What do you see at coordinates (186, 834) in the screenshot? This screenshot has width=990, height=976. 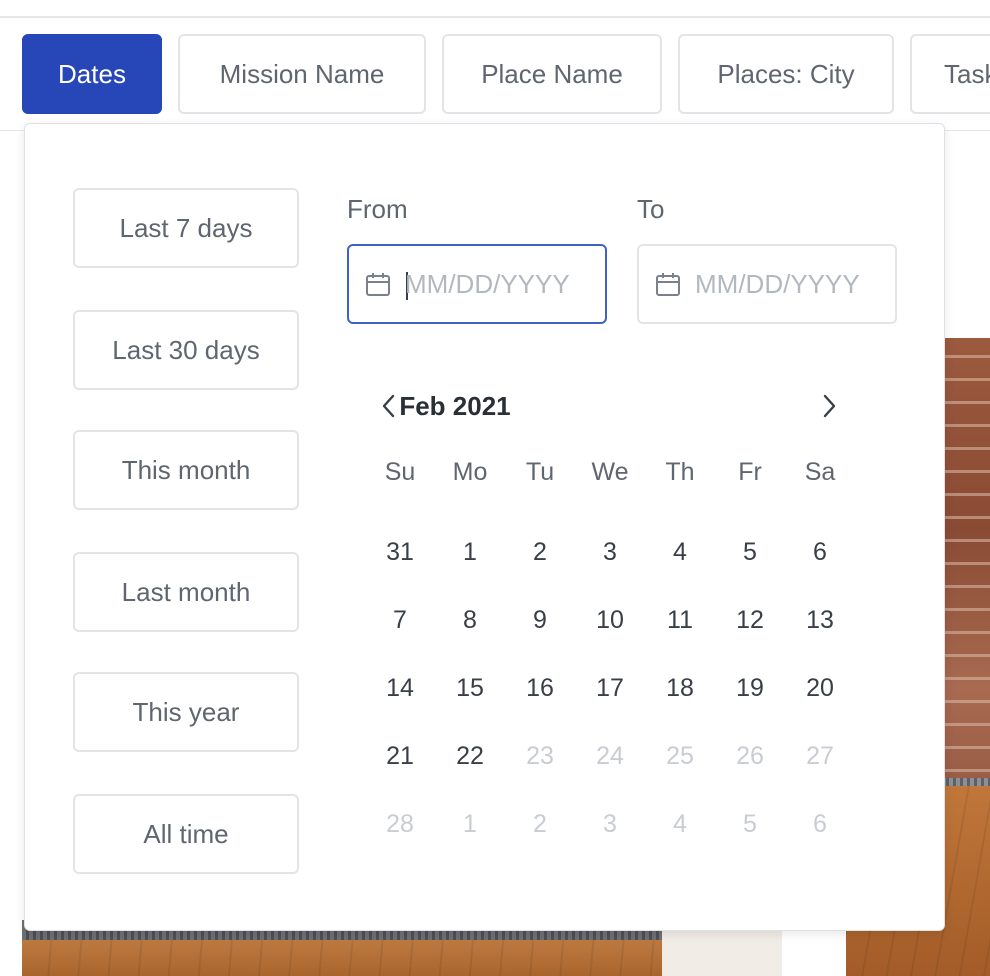 I see `preset-all-time: All time` at bounding box center [186, 834].